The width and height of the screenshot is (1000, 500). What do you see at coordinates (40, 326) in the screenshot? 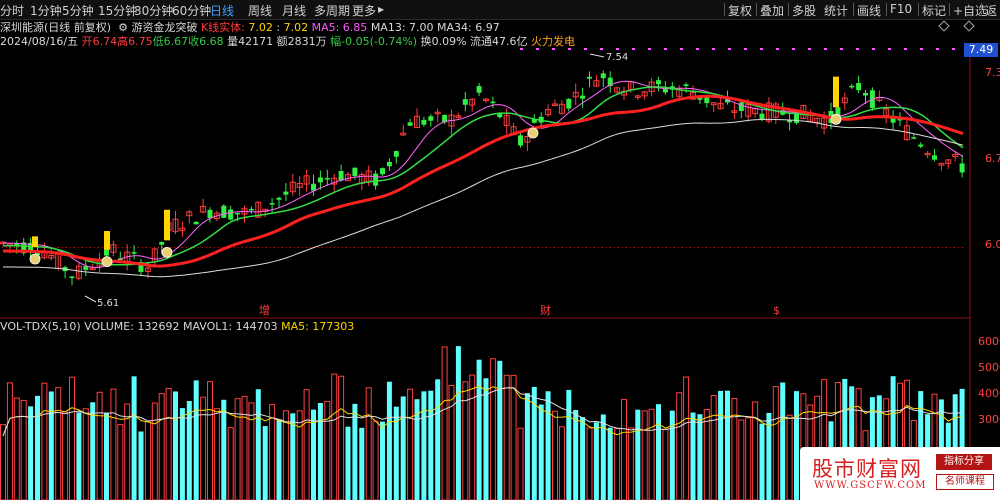
I see `volume-indicator-name: VOL-TDX(5,10)` at bounding box center [40, 326].